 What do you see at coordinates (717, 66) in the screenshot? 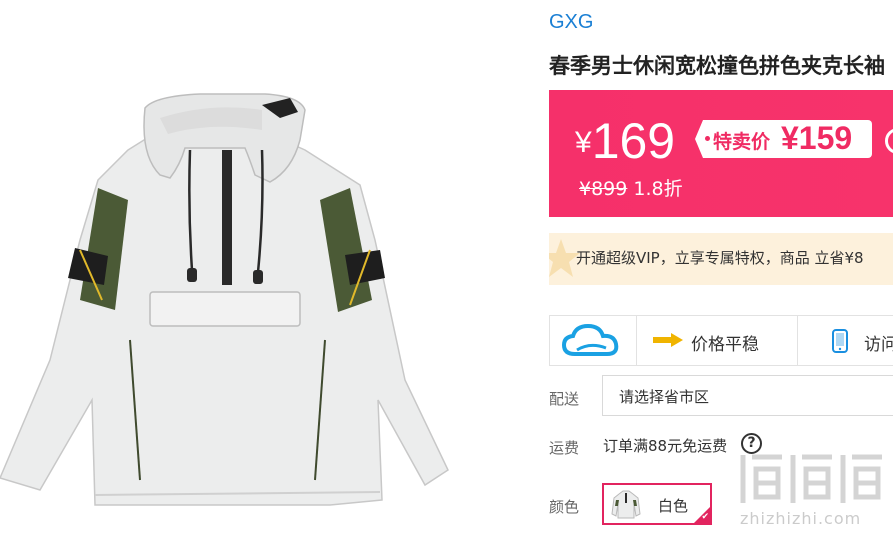
I see `product-title: 春季男士休闲宽松撞色拼色夹克长袖` at bounding box center [717, 66].